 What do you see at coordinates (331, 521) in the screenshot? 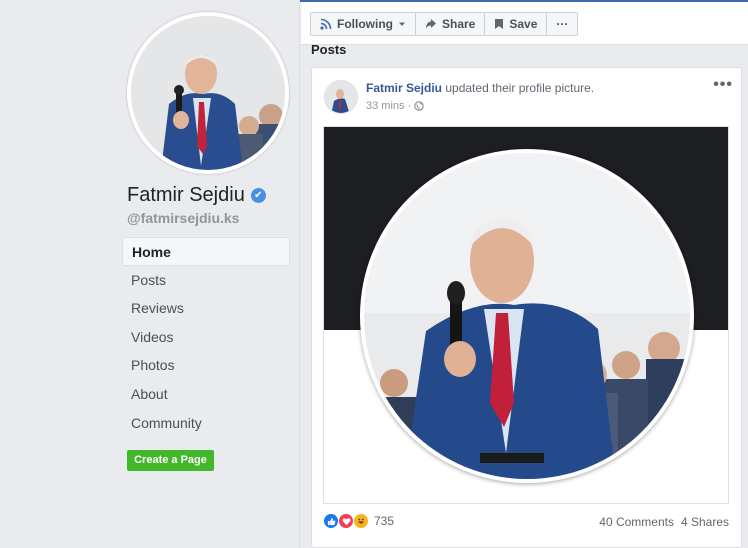
I see `like-reaction-icon` at bounding box center [331, 521].